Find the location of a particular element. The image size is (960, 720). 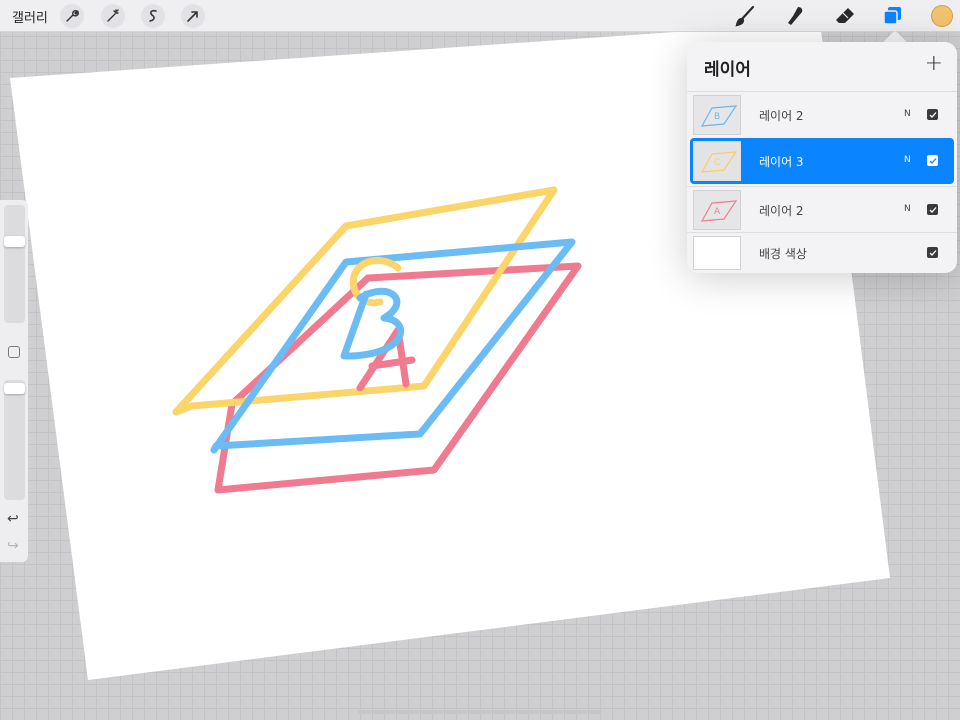

layer-thumbnail: C is located at coordinates (717, 161).